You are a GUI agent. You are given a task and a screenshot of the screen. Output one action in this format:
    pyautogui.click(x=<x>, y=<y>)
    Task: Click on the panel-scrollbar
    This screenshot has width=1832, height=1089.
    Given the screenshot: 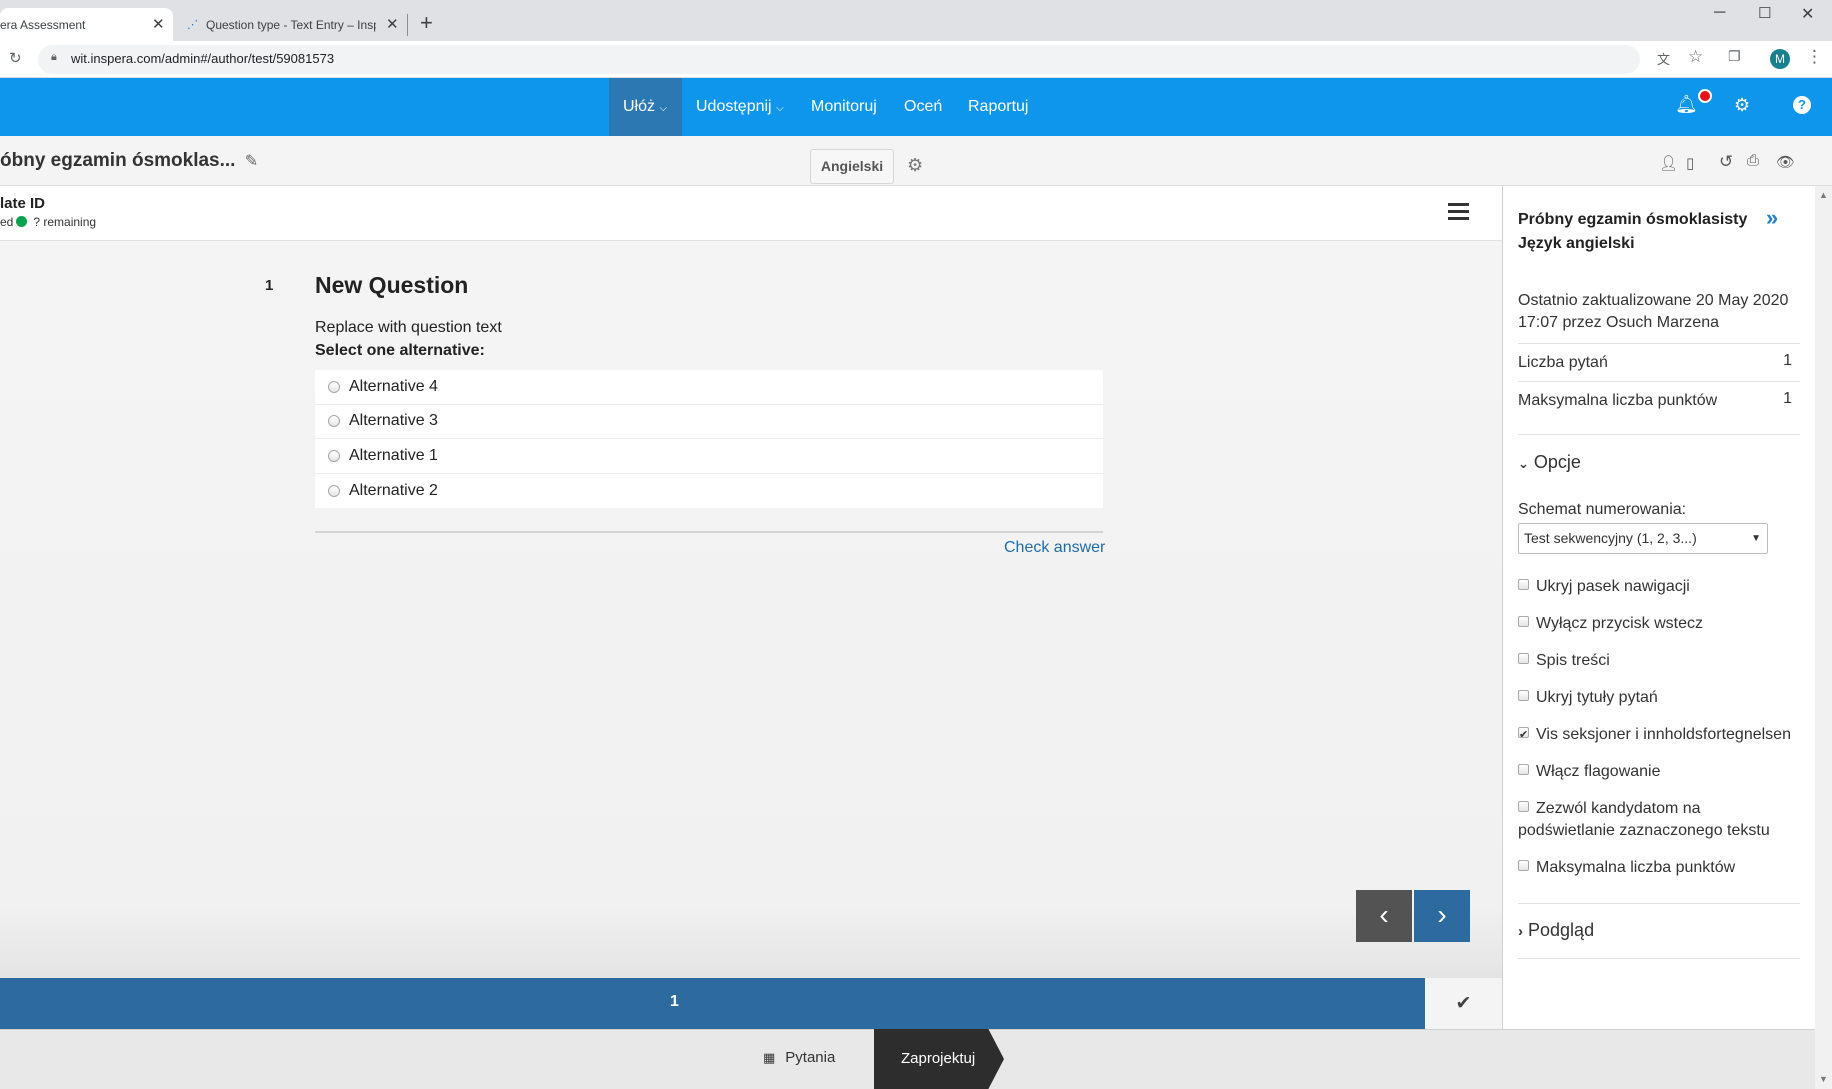 What is the action you would take?
    pyautogui.click(x=1823, y=637)
    